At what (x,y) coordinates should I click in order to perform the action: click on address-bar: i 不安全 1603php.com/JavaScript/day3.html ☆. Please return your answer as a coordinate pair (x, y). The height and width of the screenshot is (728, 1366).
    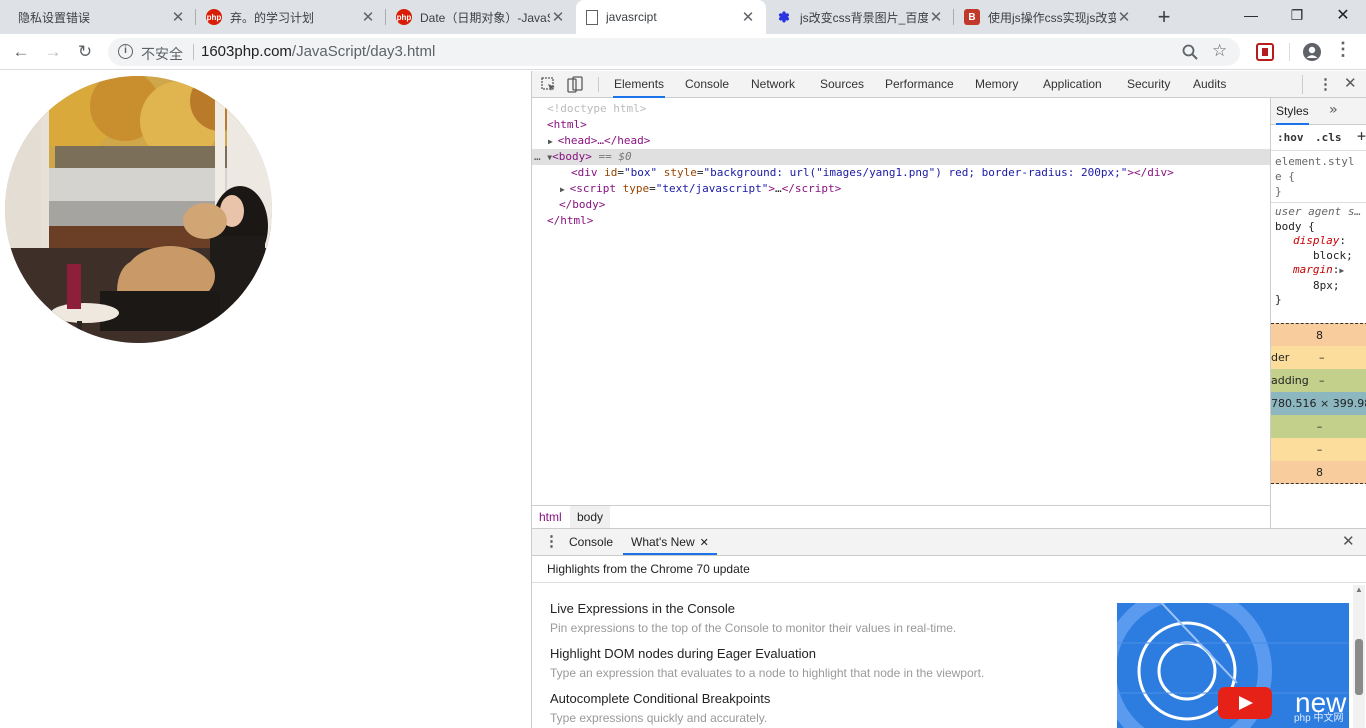
    Looking at the image, I should click on (674, 52).